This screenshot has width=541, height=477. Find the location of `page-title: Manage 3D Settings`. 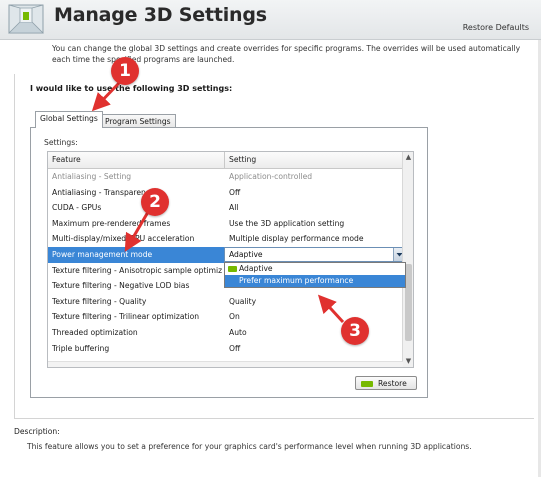

page-title: Manage 3D Settings is located at coordinates (160, 15).